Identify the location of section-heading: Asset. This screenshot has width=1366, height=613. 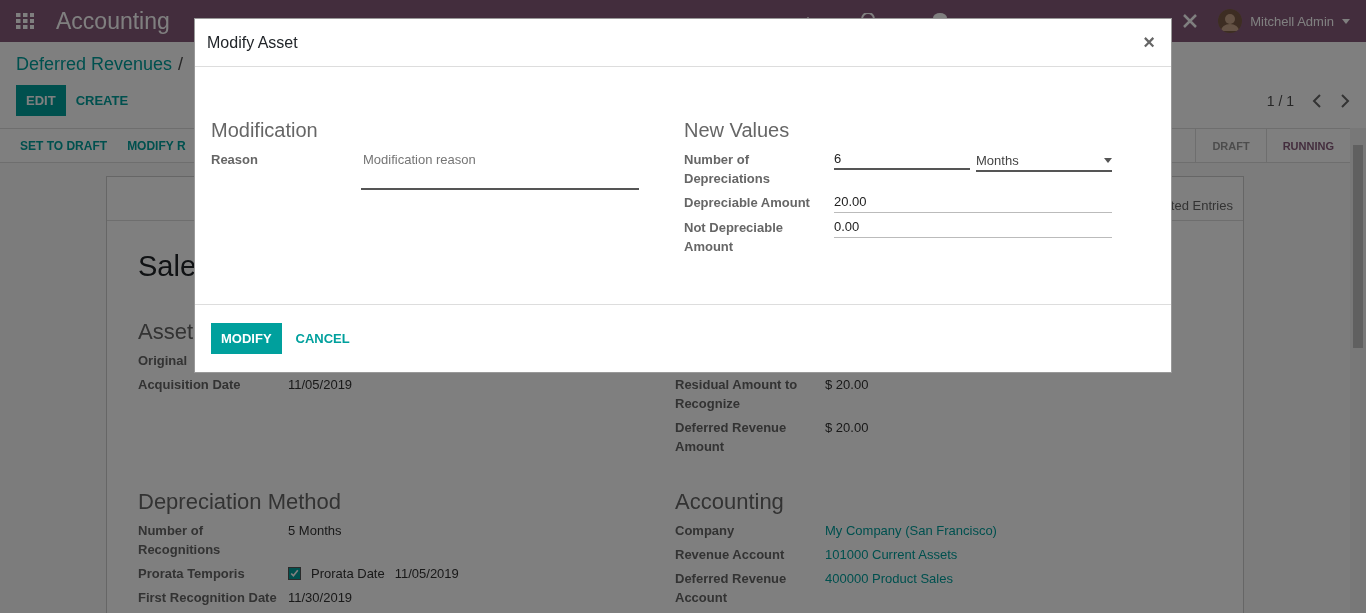
(166, 332).